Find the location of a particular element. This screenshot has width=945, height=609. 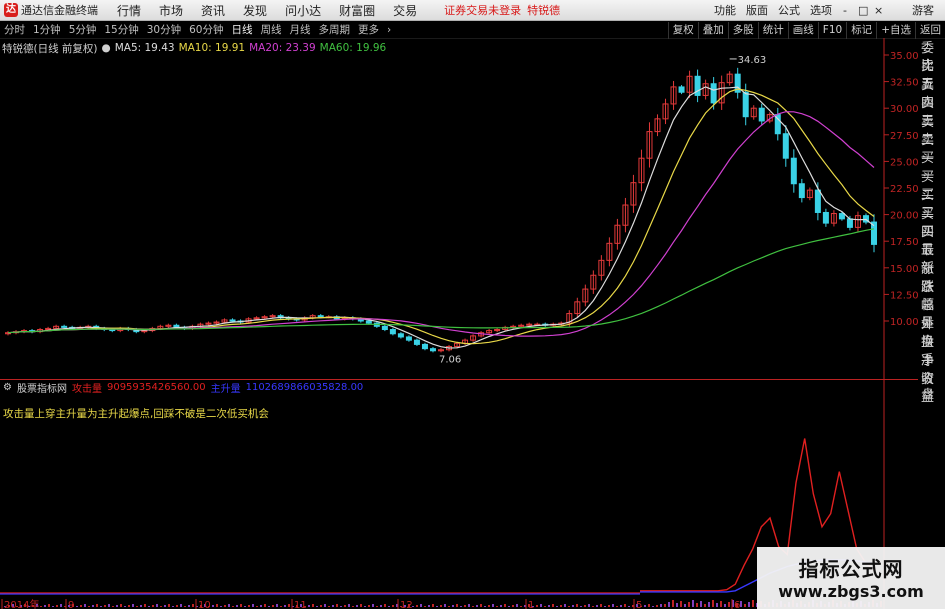

maximize-icon: □ is located at coordinates (861, 10).